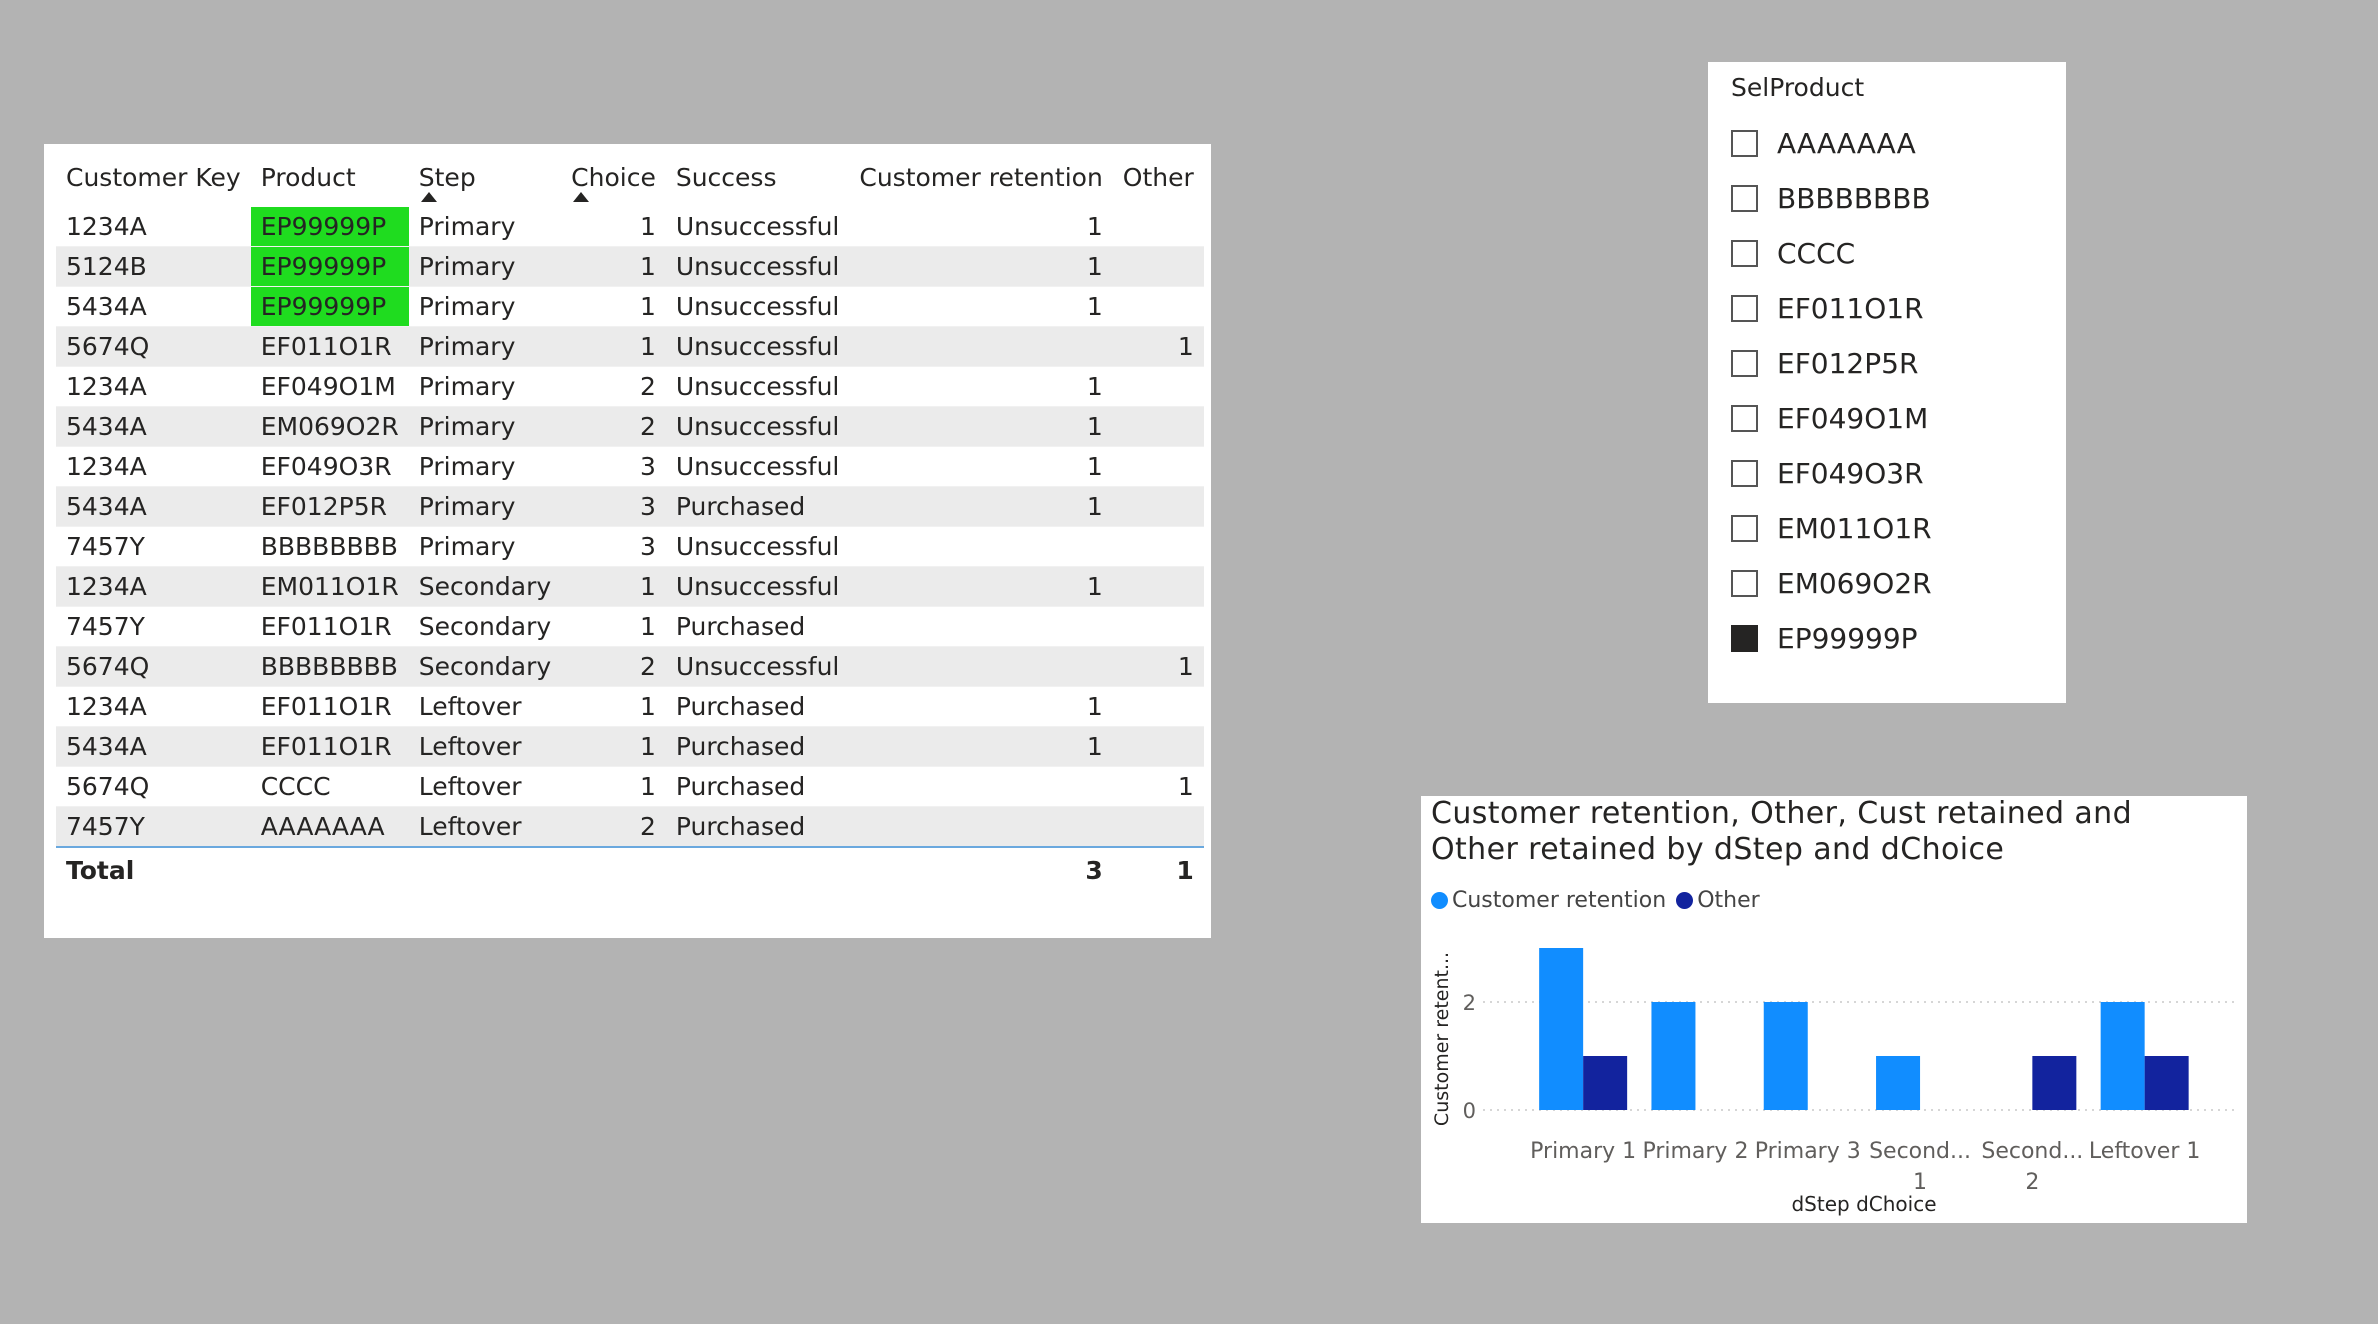 This screenshot has width=2378, height=1324. What do you see at coordinates (1854, 583) in the screenshot?
I see `slicer-item-label: EM069O2R` at bounding box center [1854, 583].